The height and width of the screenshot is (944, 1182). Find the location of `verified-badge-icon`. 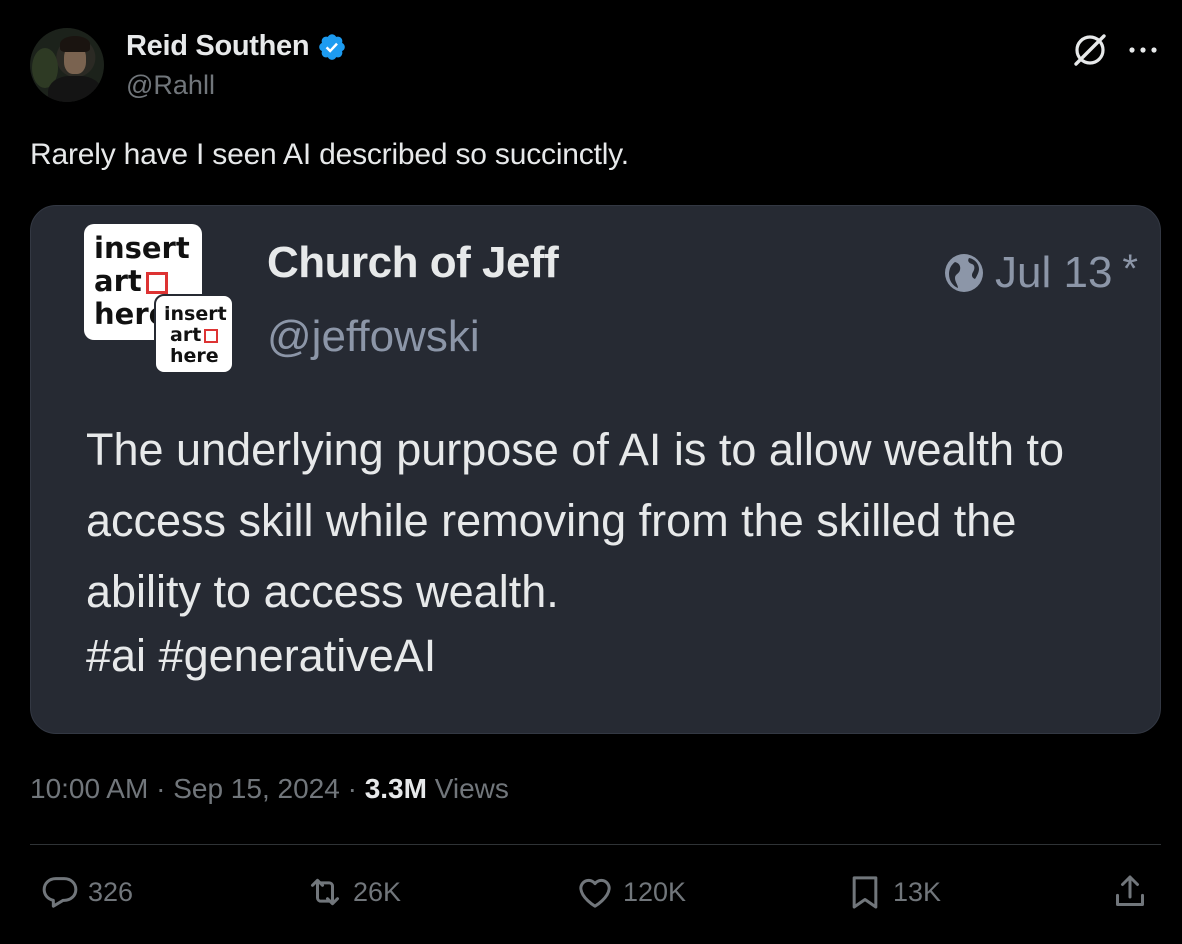

verified-badge-icon is located at coordinates (332, 46).